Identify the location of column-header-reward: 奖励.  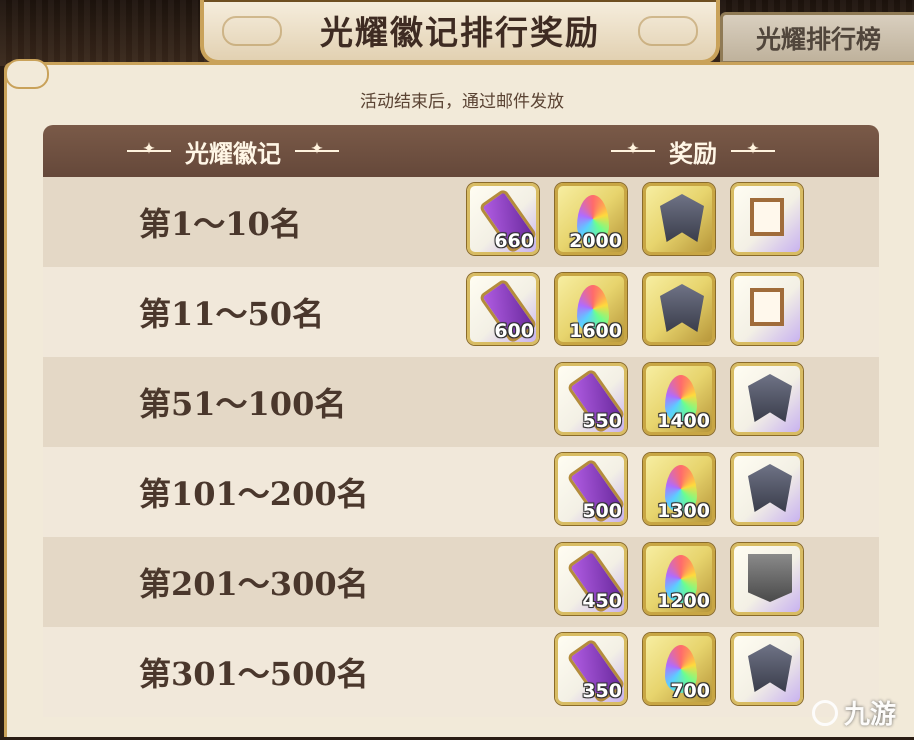
(693, 151).